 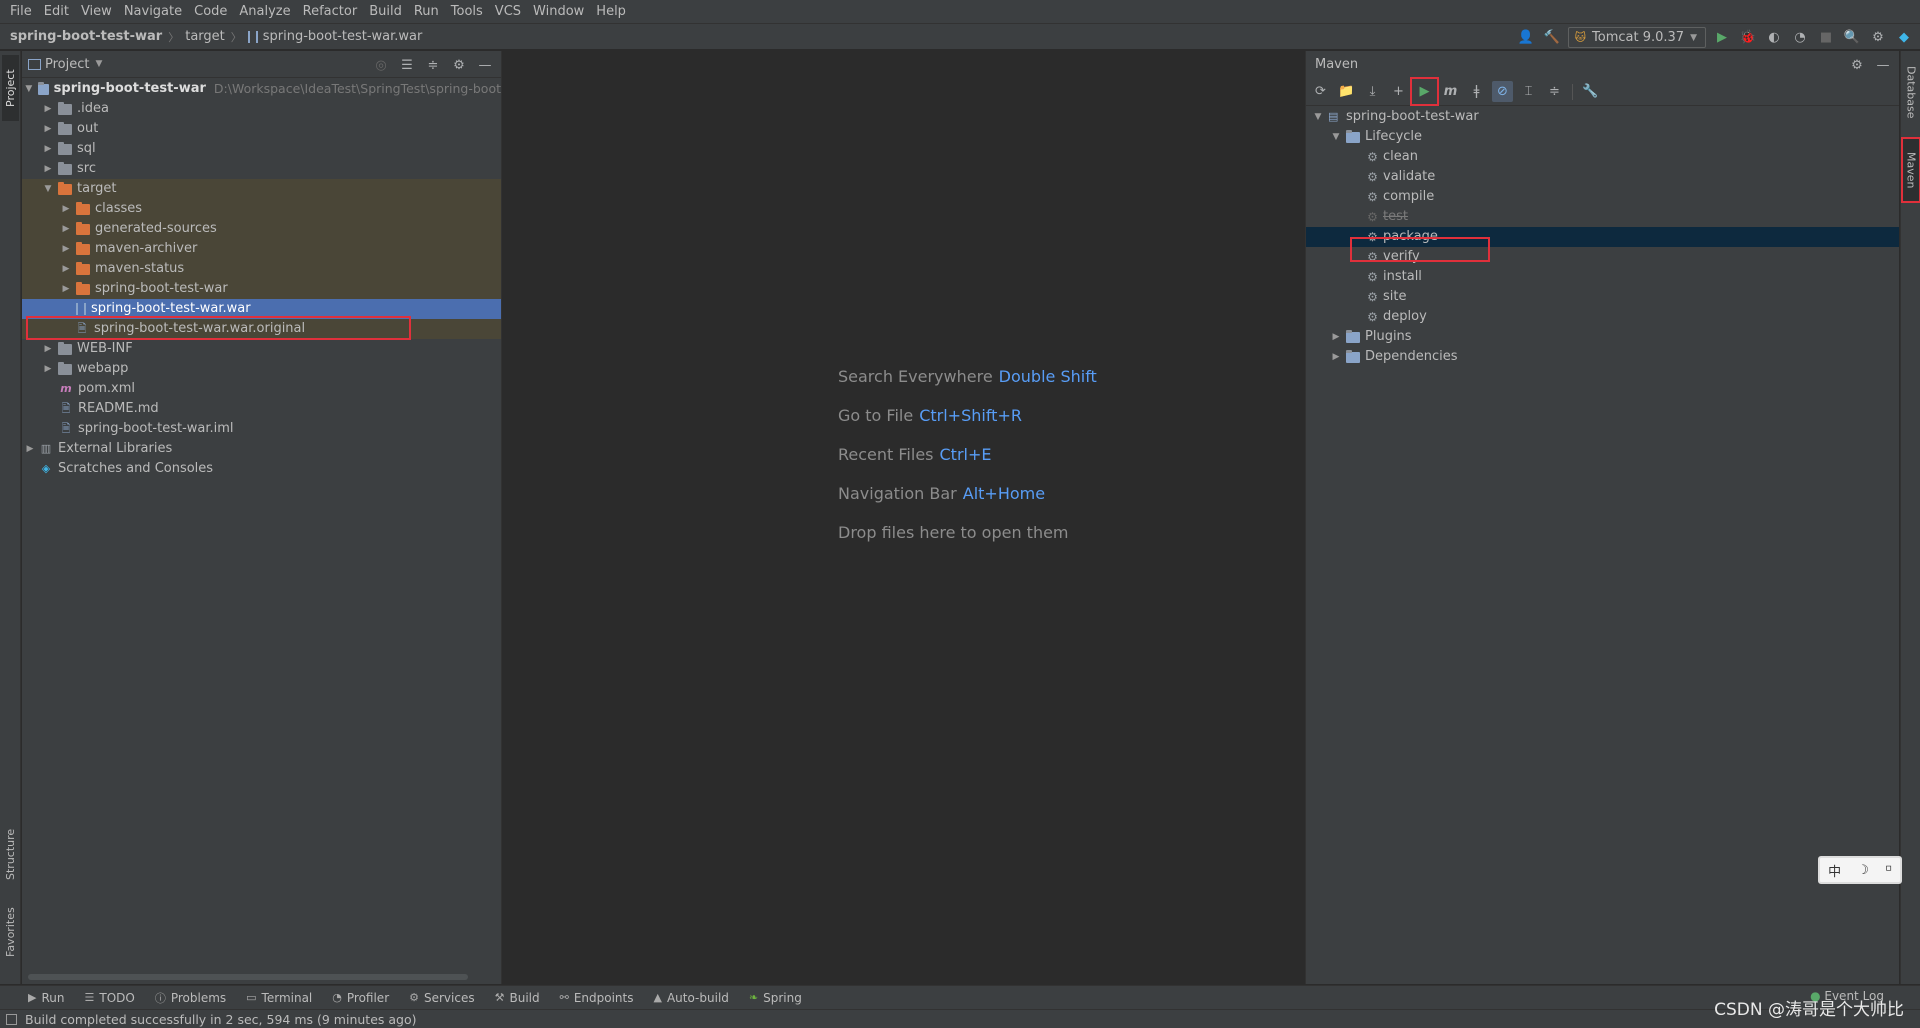 I want to click on menu-view: View, so click(x=96, y=11).